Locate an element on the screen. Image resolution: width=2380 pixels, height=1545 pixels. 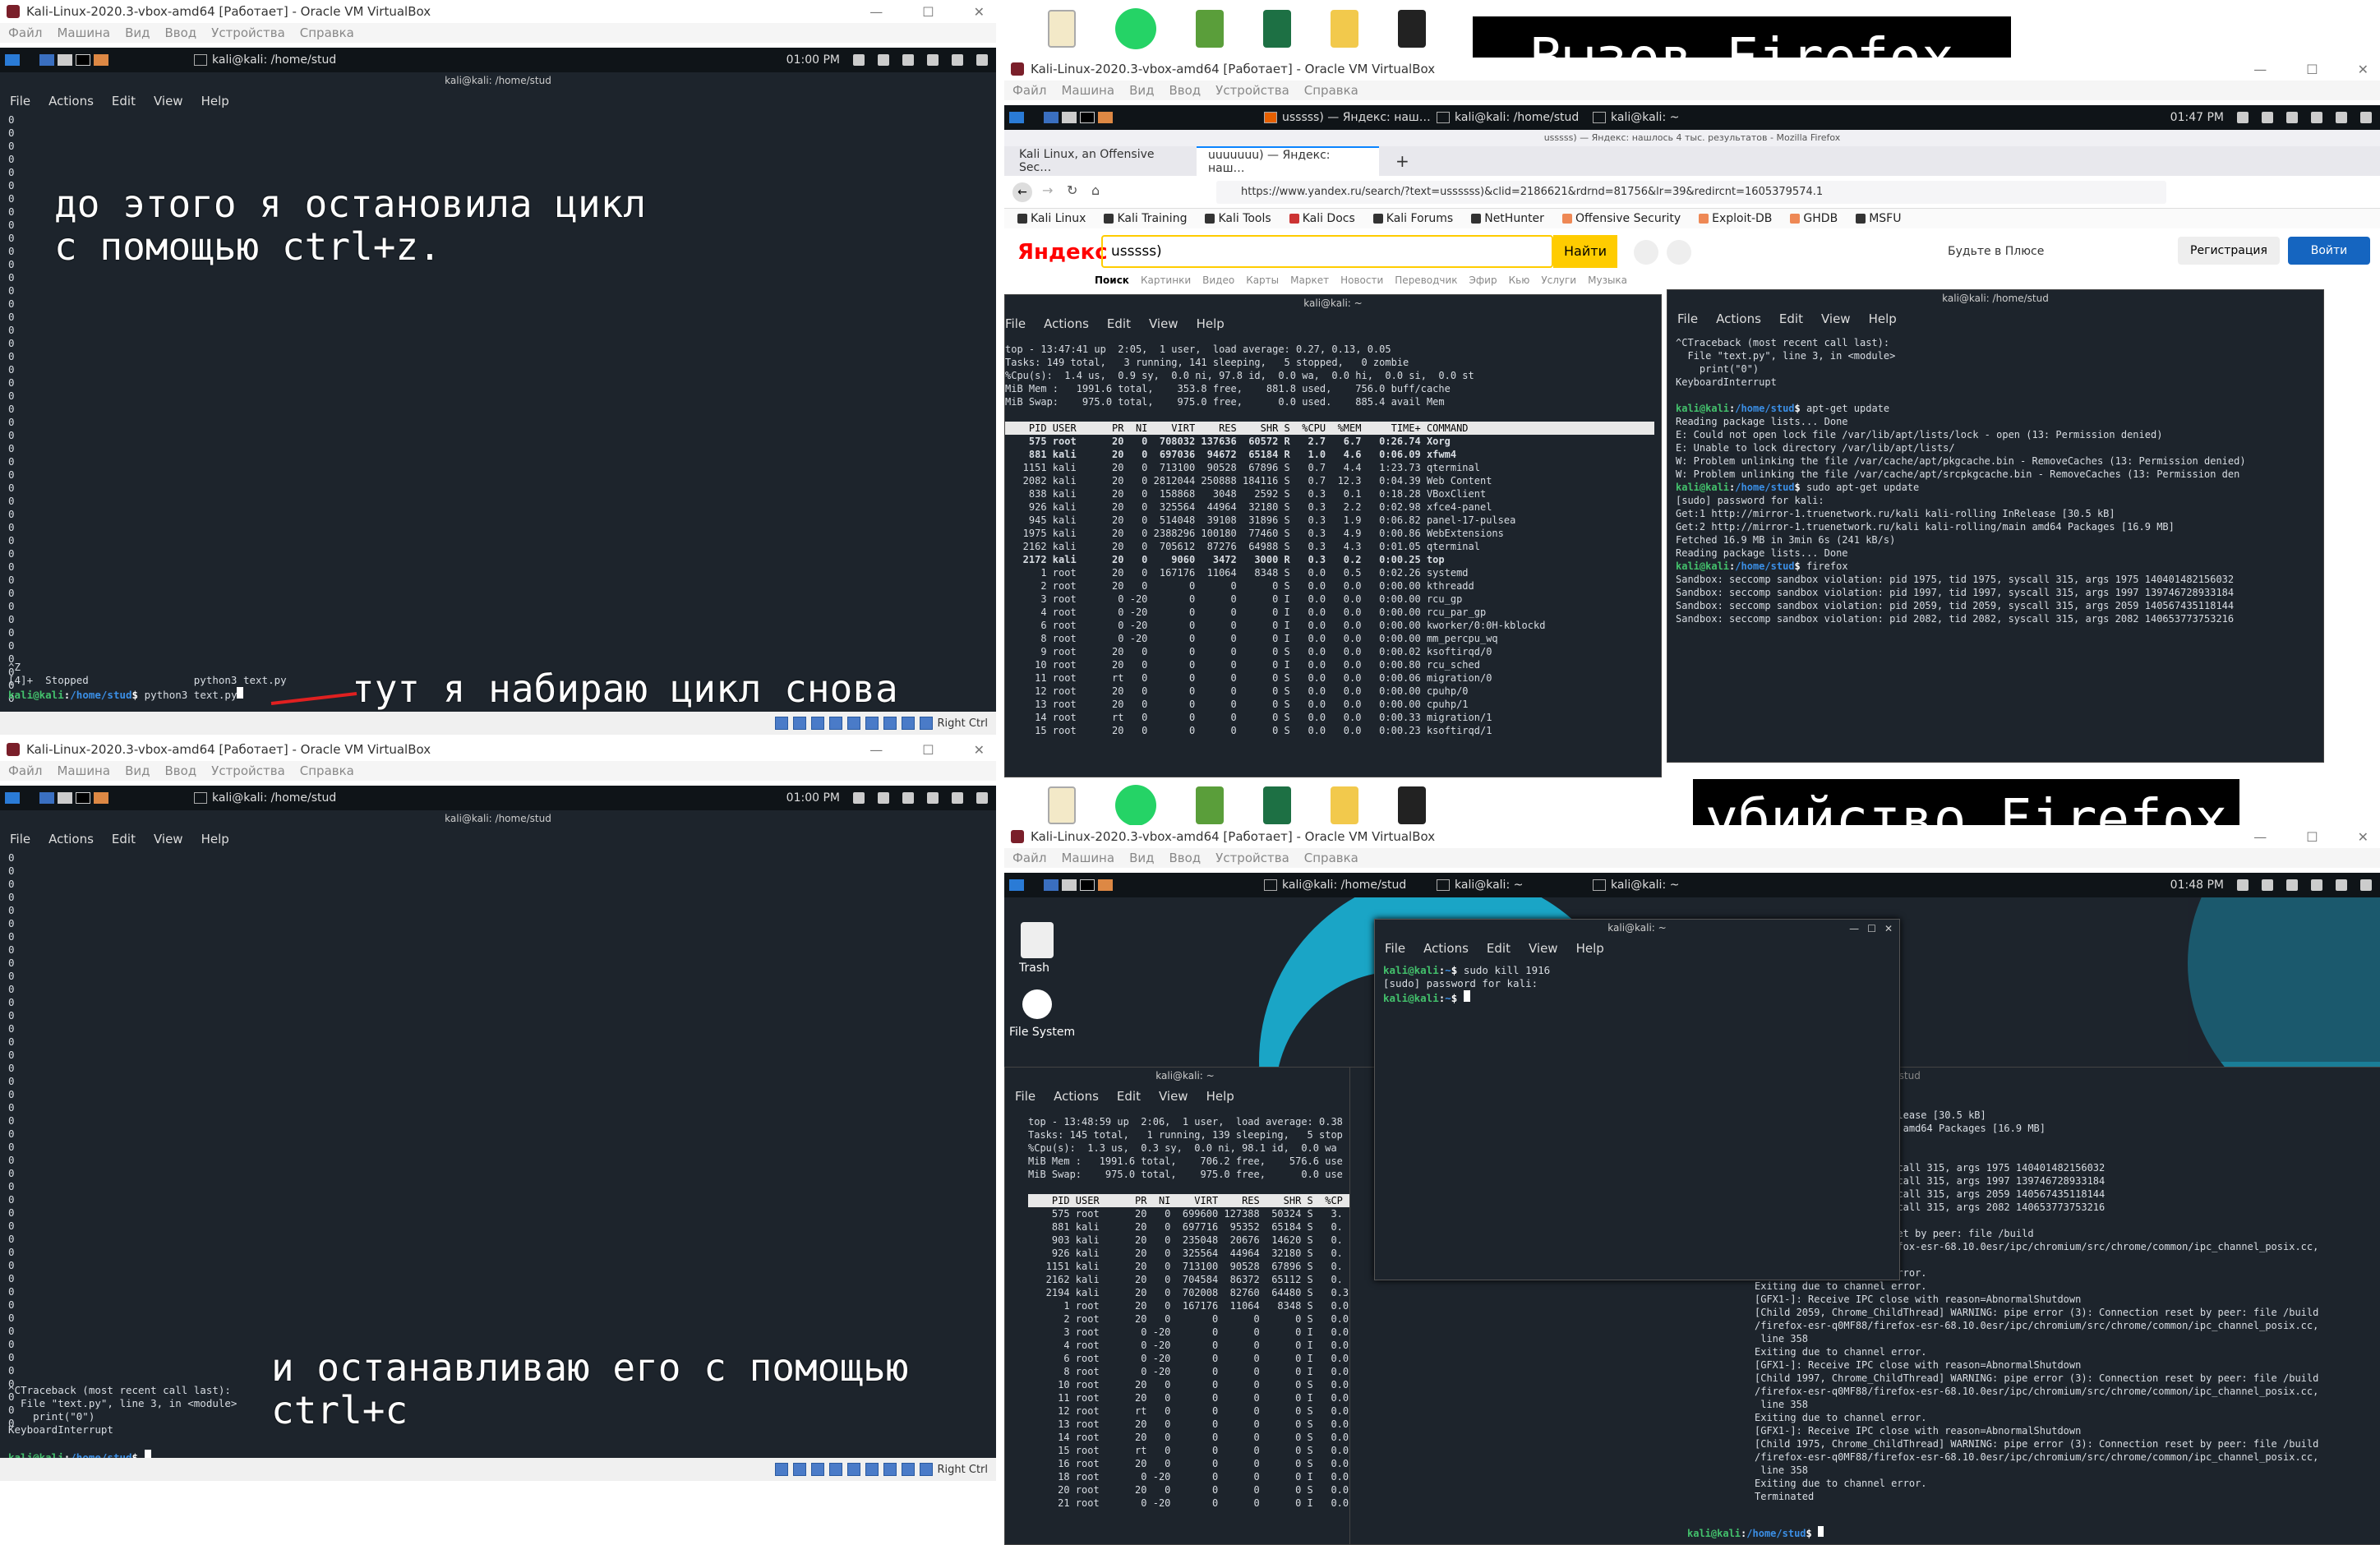
bookmark-ghdb: GHDB is located at coordinates (1814, 218).